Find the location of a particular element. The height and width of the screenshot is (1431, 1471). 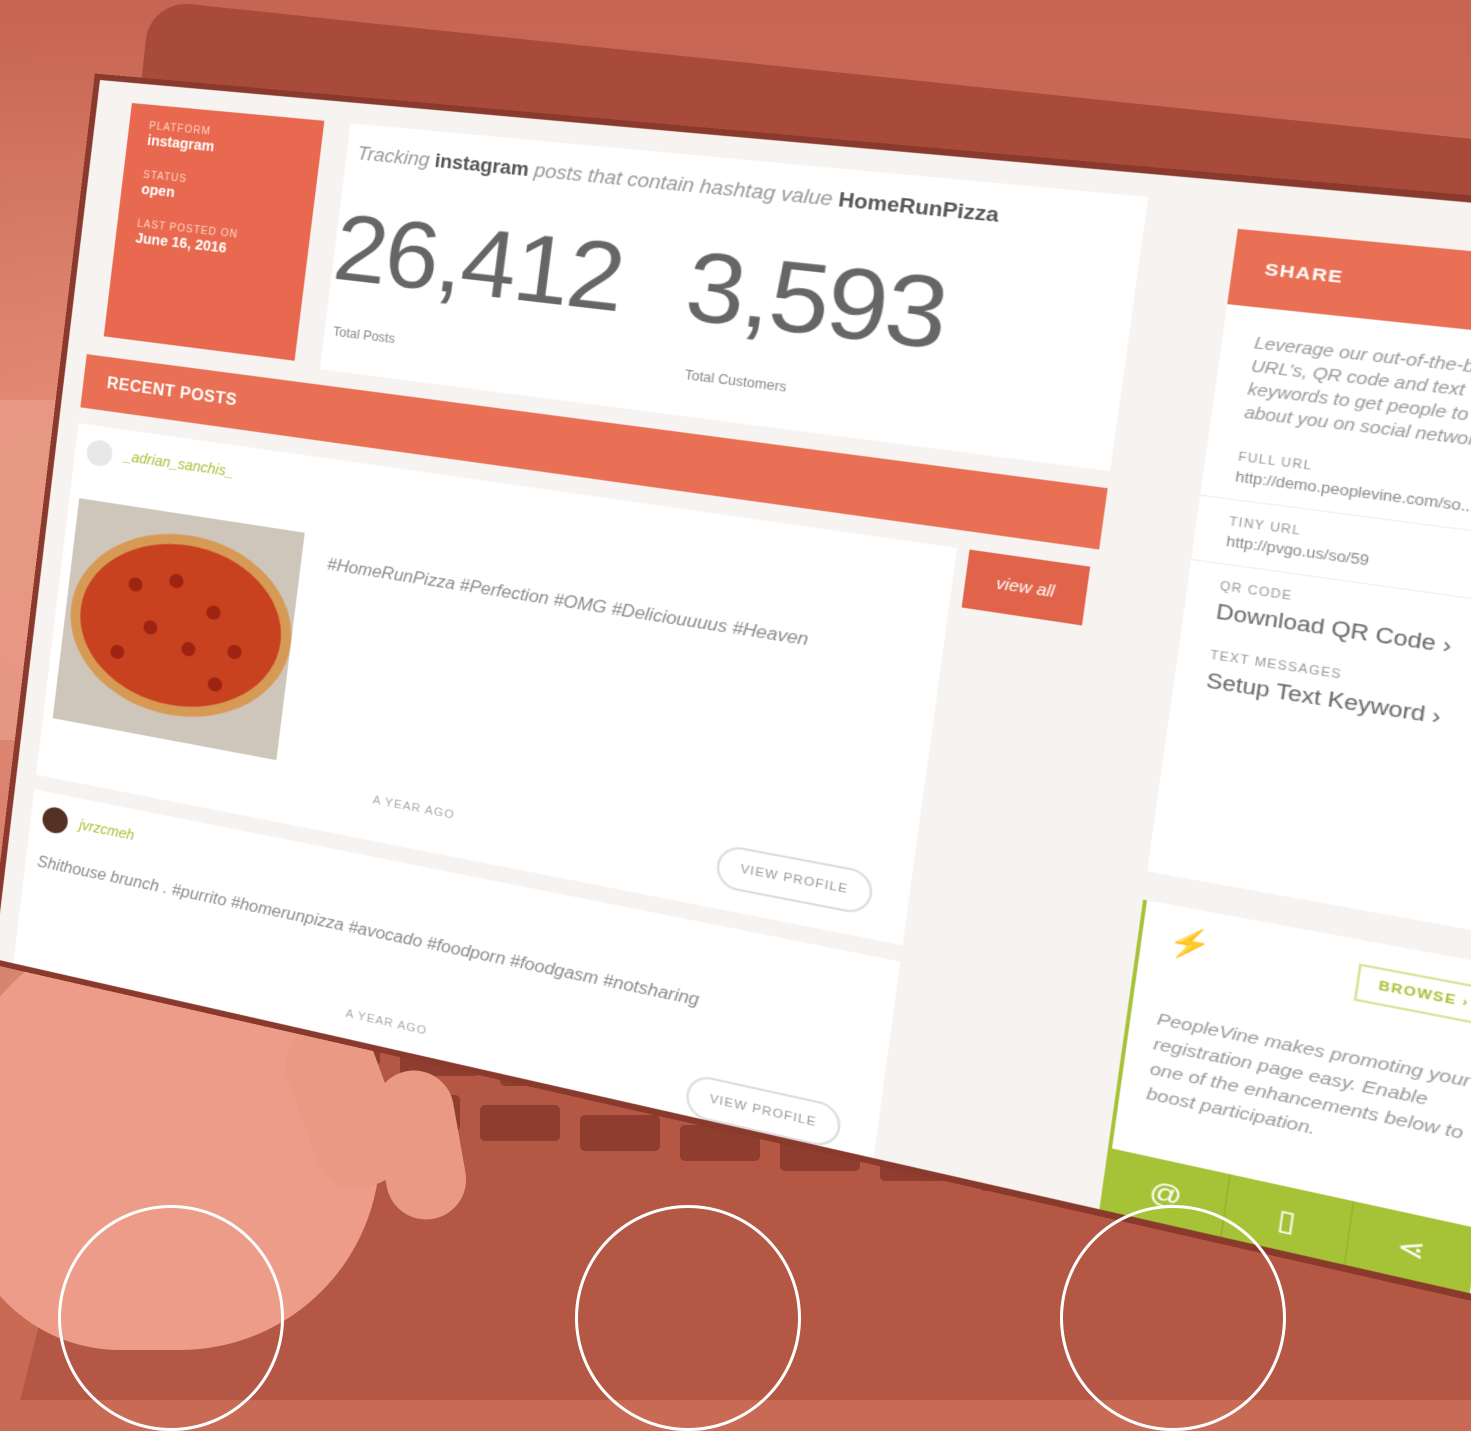

lightning-pin-icon: ⚡ is located at coordinates (1190, 943).